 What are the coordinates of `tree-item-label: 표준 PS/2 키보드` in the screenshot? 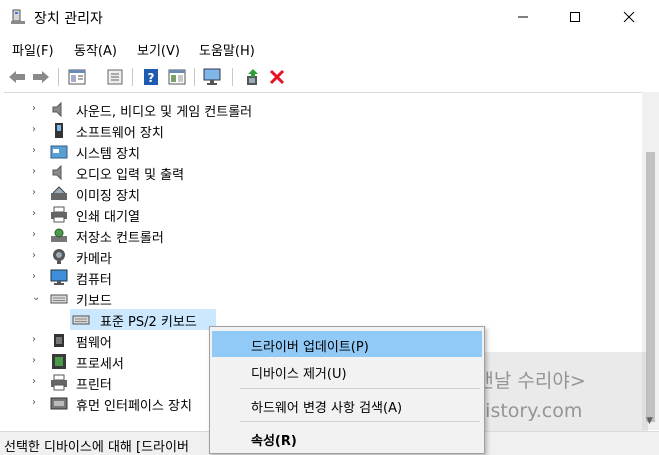 It's located at (148, 322).